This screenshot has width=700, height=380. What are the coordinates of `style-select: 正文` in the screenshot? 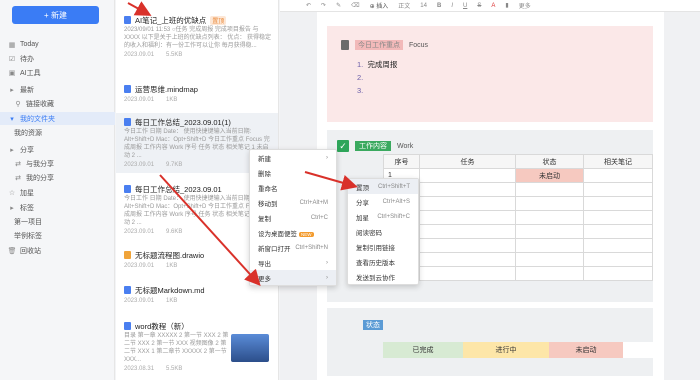 It's located at (404, 5).